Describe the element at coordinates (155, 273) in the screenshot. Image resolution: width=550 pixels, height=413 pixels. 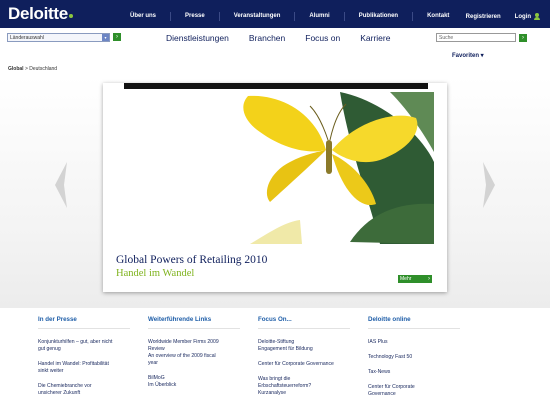
I see `hero-subtitle: Handel im Wandel` at that location.